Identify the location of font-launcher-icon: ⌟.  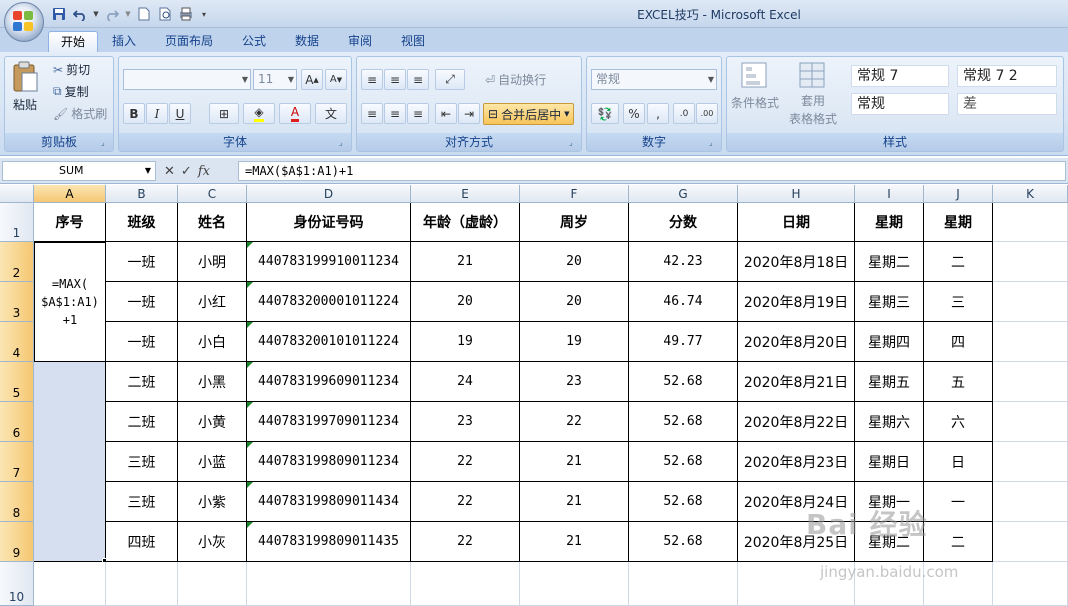
(344, 143).